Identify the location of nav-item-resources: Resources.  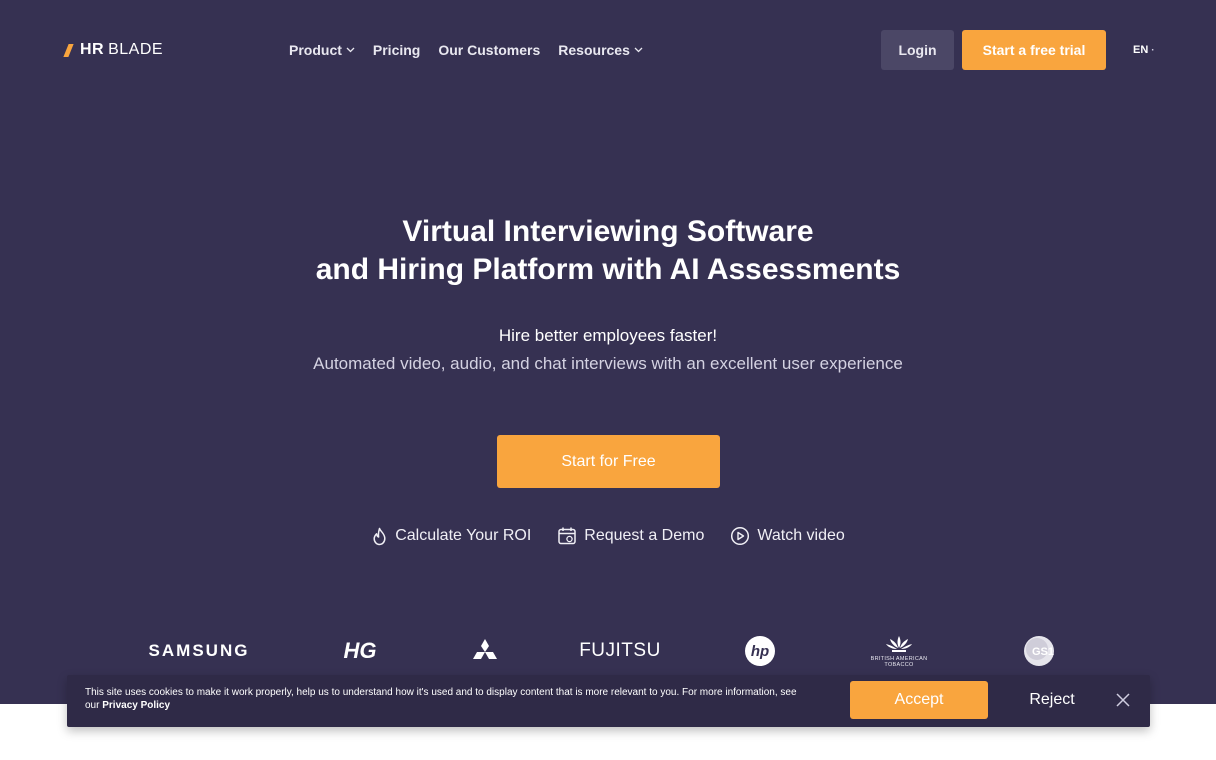
(600, 50).